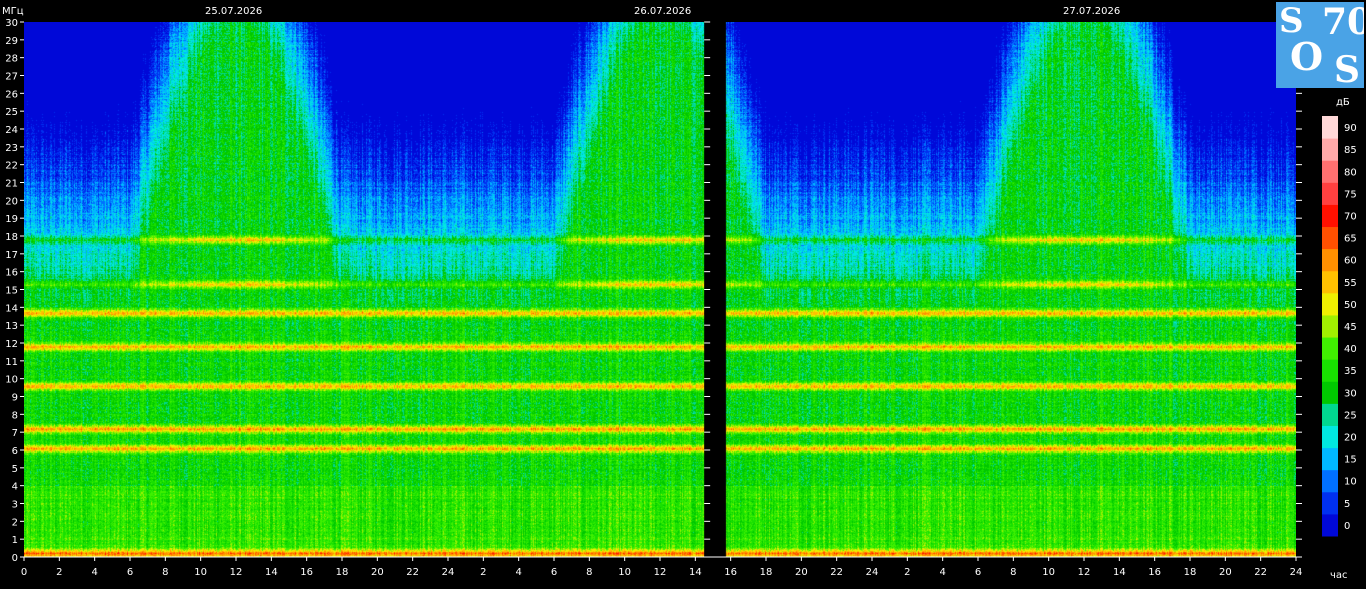 The height and width of the screenshot is (589, 1366). I want to click on date-label: 25.07.2026, so click(233, 11).